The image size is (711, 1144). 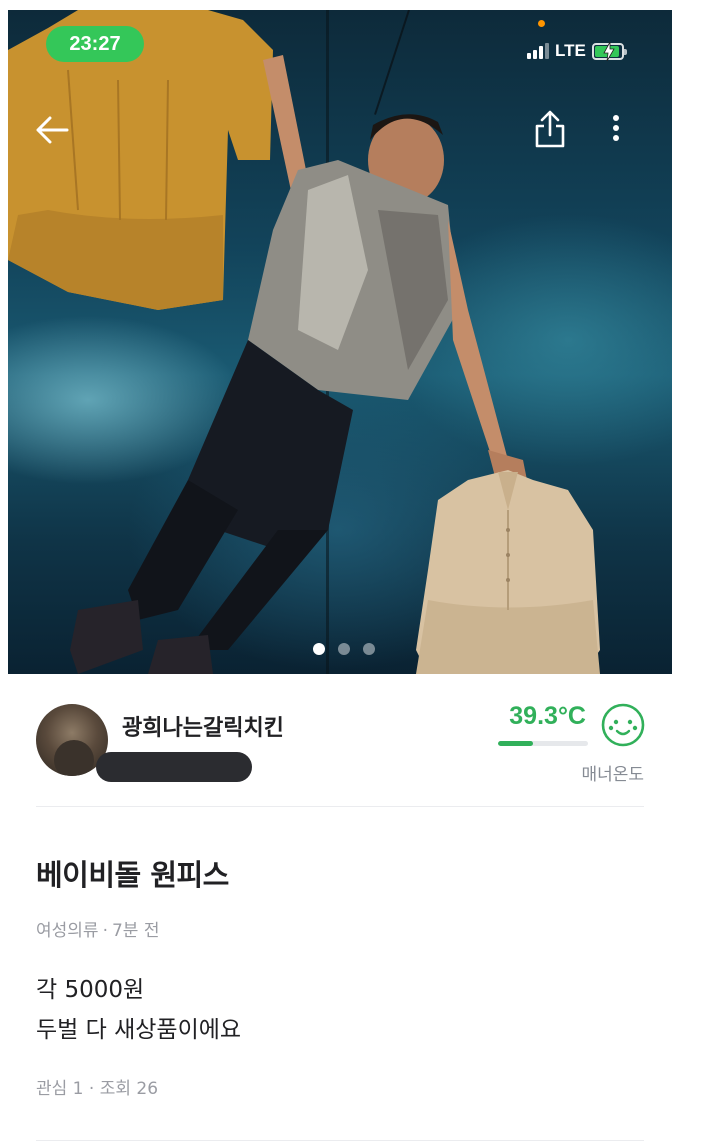 What do you see at coordinates (340, 806) in the screenshot?
I see `section-divider` at bounding box center [340, 806].